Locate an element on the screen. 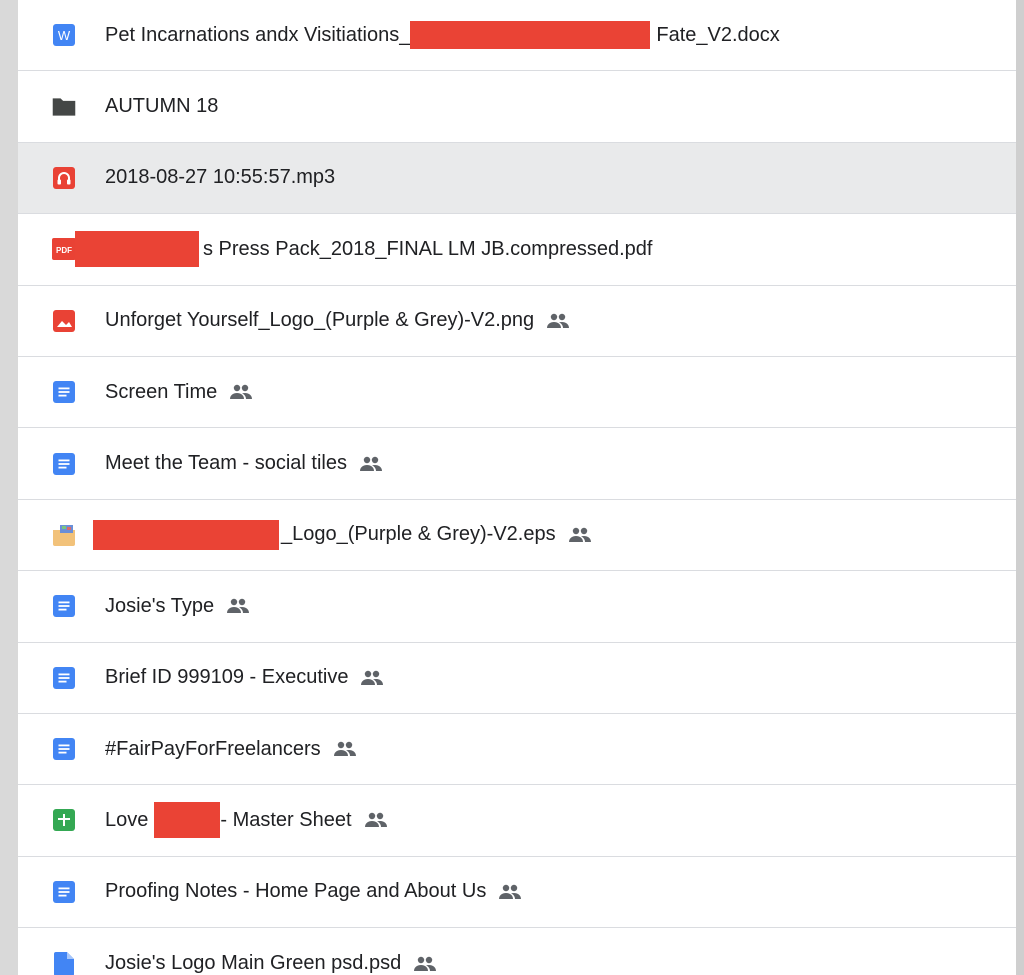  file-row: Proofing Notes - Home Page and About Us is located at coordinates (517, 893).